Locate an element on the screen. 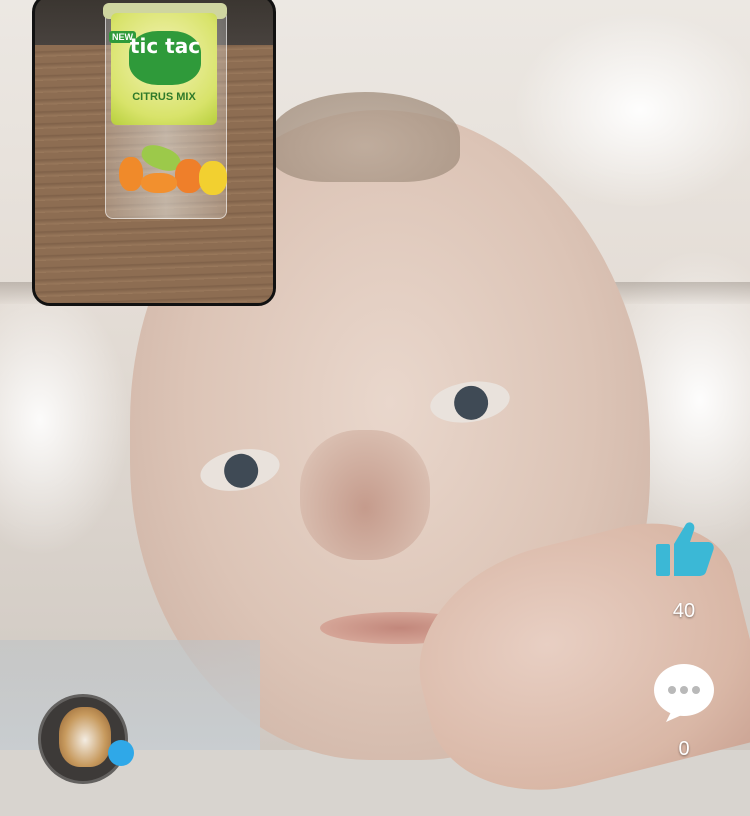 The image size is (750, 816). avatar is located at coordinates (83, 739).